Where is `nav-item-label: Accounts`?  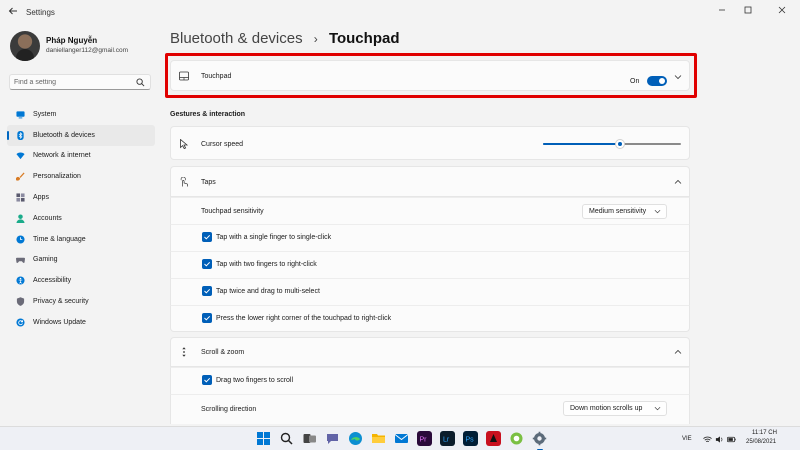 nav-item-label: Accounts is located at coordinates (47, 218).